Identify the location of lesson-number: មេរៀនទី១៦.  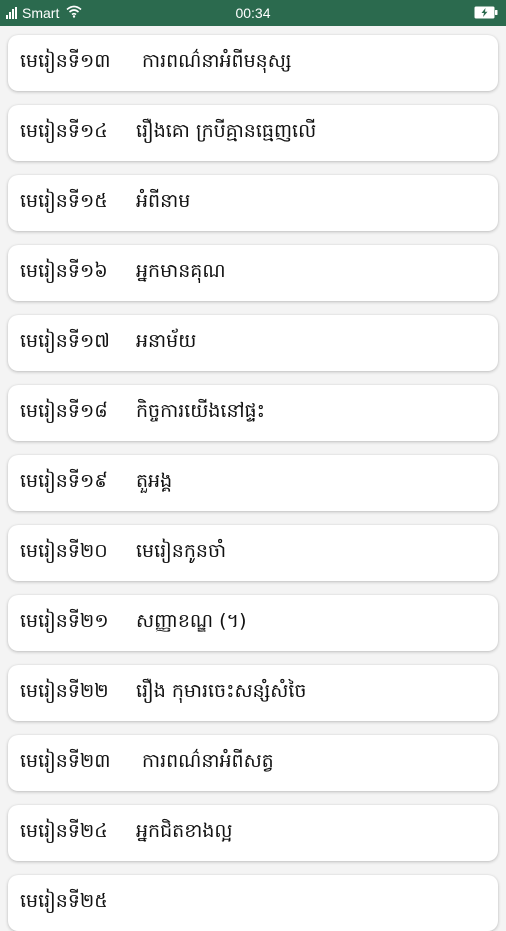
(64, 271).